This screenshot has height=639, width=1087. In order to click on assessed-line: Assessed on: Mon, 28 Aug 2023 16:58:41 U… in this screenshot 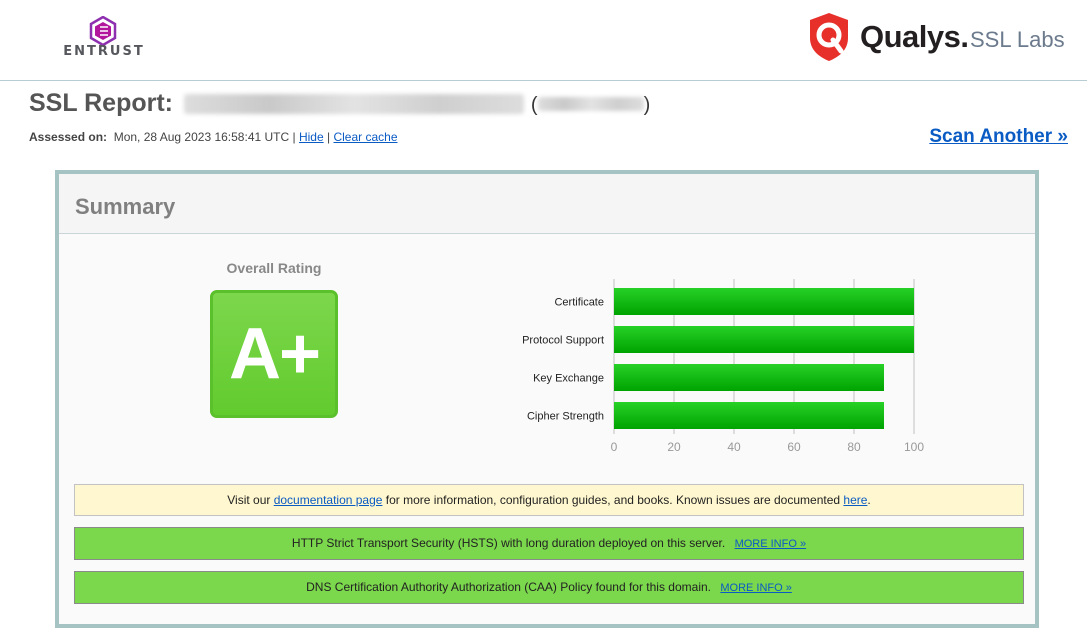, I will do `click(213, 137)`.